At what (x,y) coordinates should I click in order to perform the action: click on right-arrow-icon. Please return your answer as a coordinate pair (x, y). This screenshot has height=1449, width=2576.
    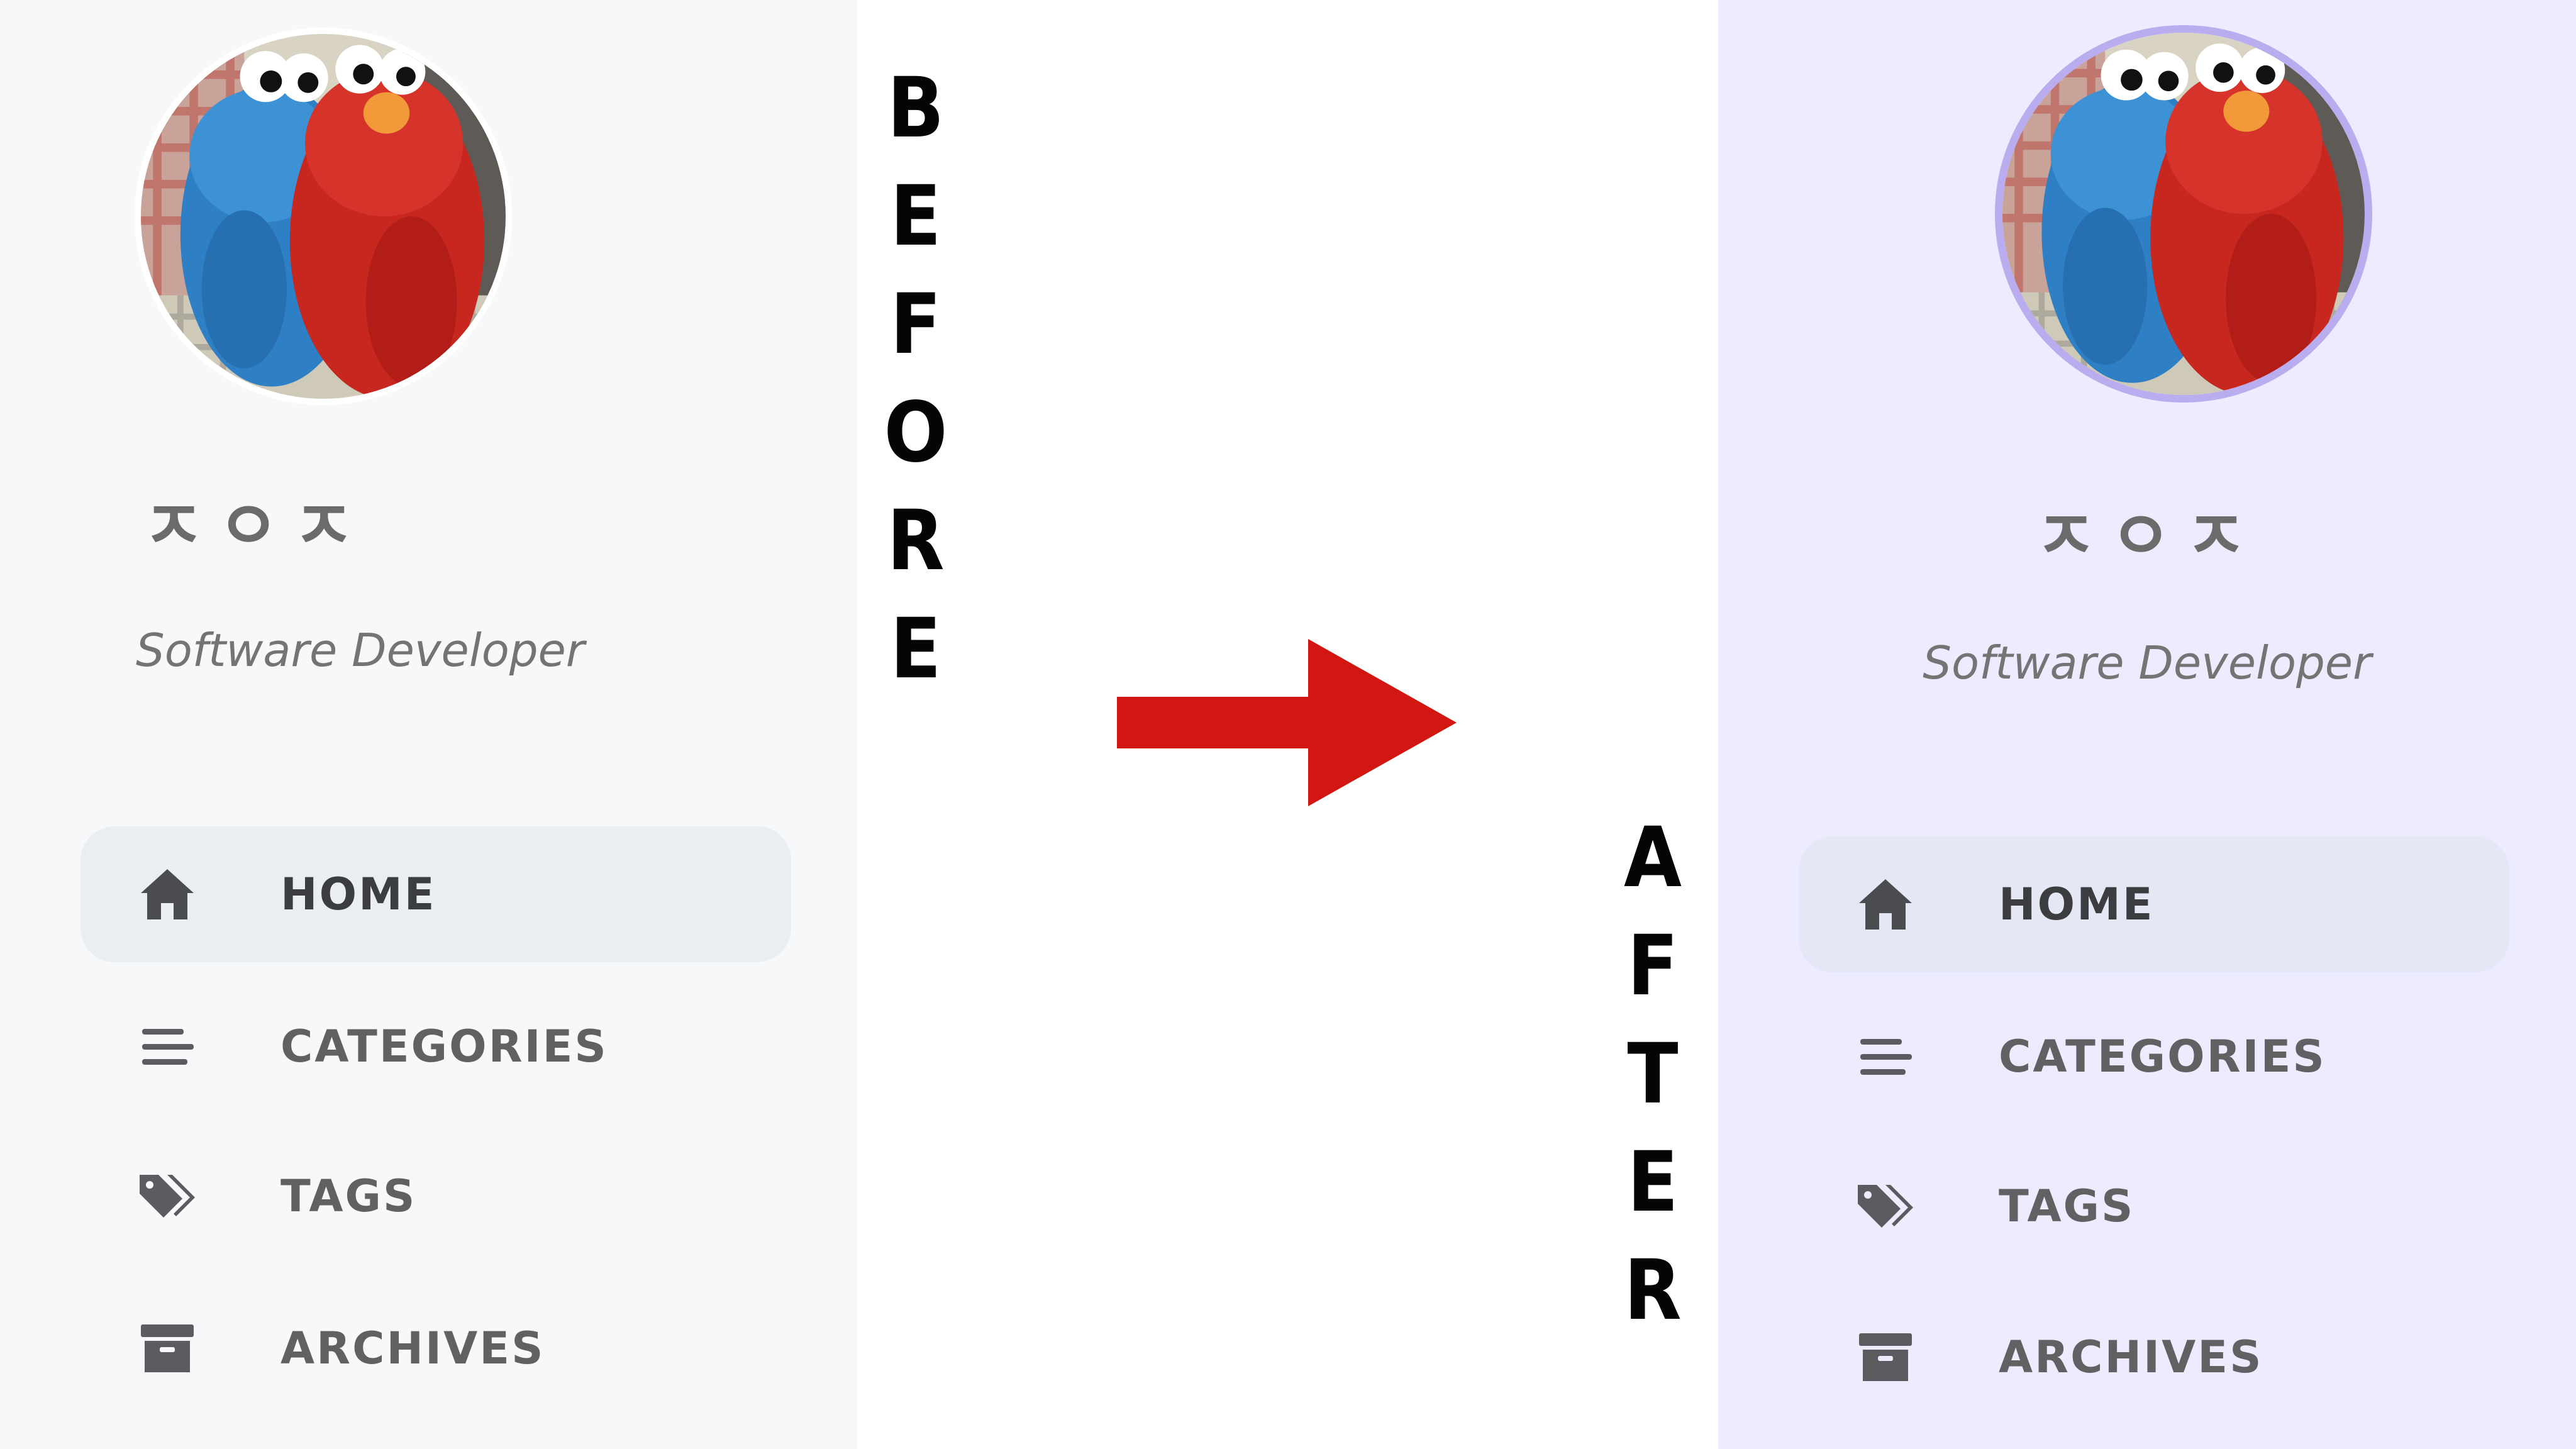
    Looking at the image, I should click on (1287, 722).